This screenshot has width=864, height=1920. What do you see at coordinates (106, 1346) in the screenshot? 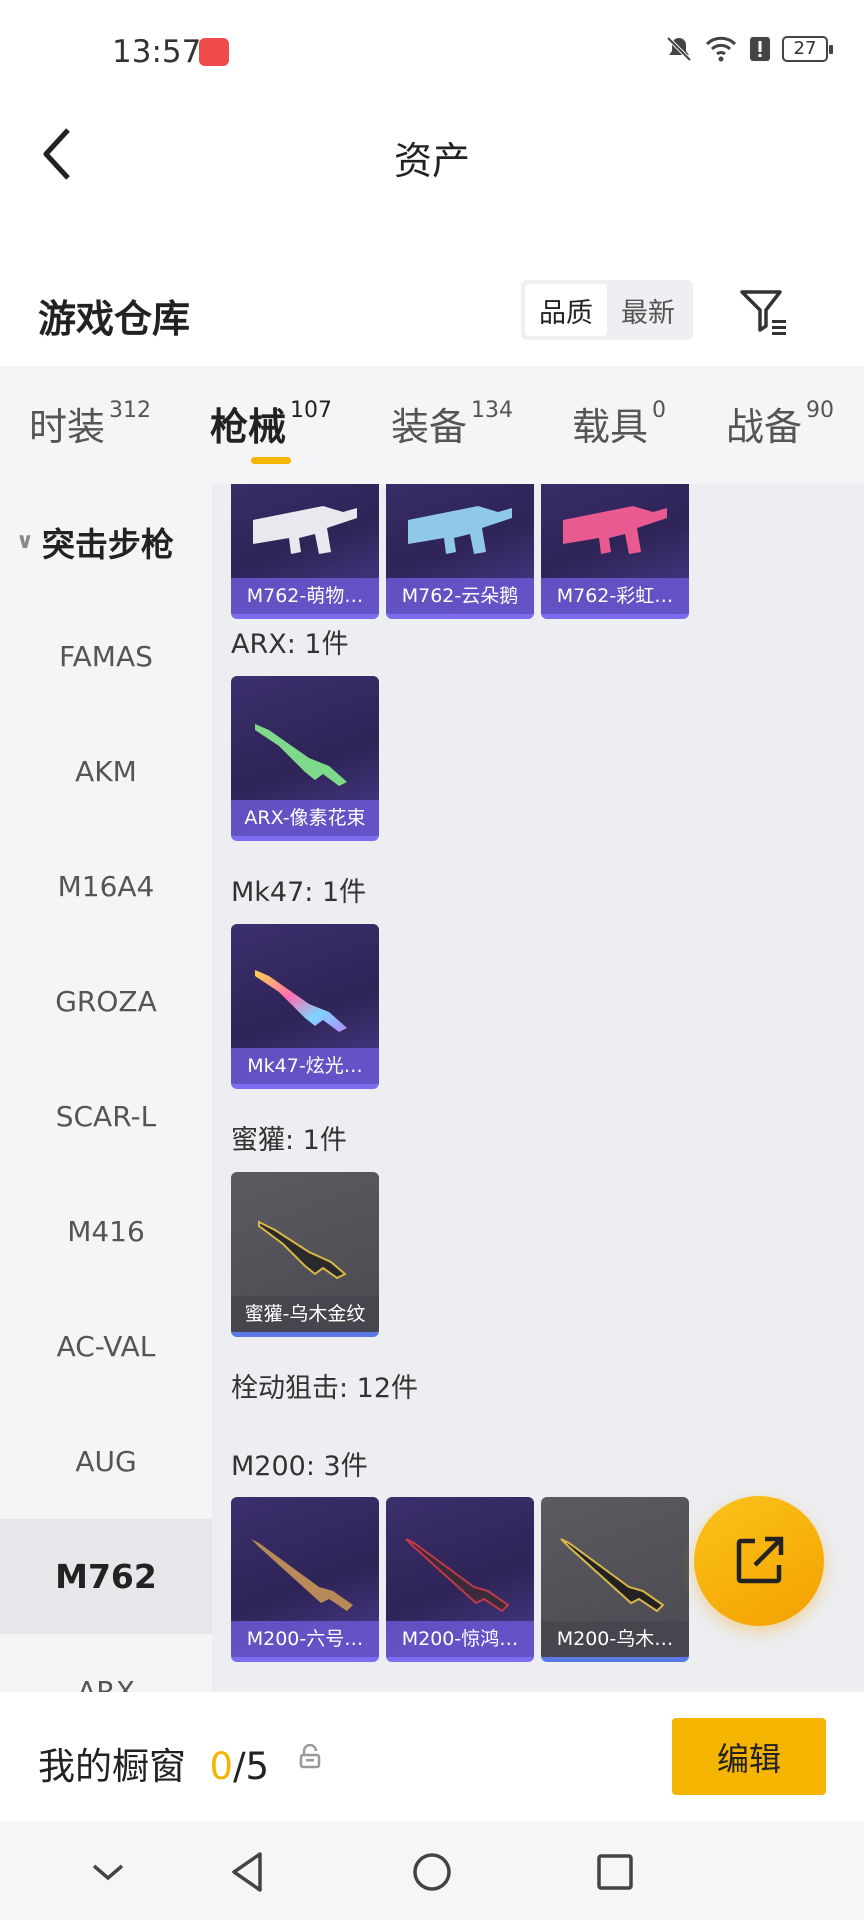
I see `sidebar-item-ac-val: AC-VAL` at bounding box center [106, 1346].